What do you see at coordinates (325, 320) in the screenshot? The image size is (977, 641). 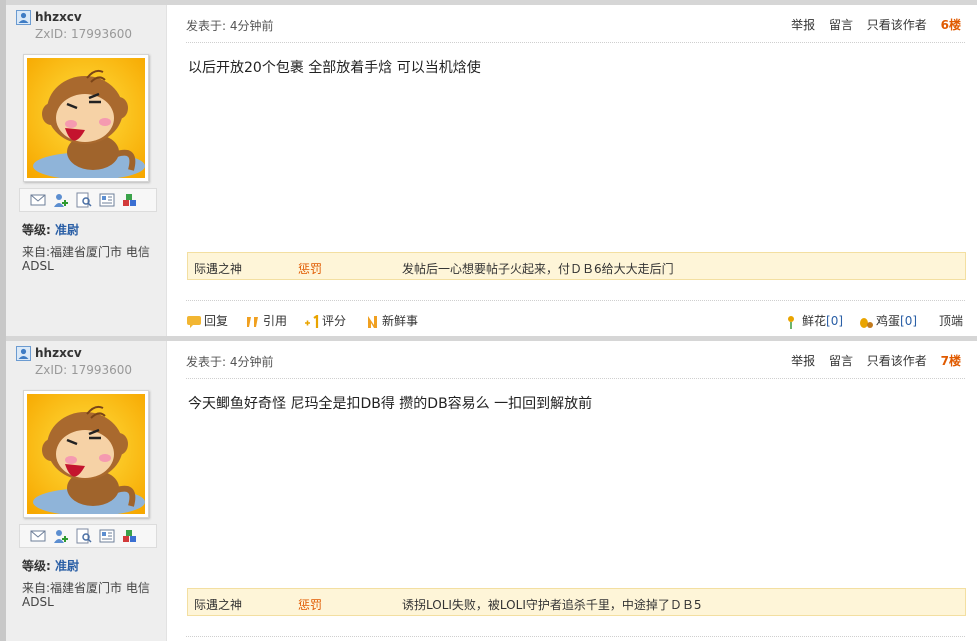 I see `rate-button: 评分` at bounding box center [325, 320].